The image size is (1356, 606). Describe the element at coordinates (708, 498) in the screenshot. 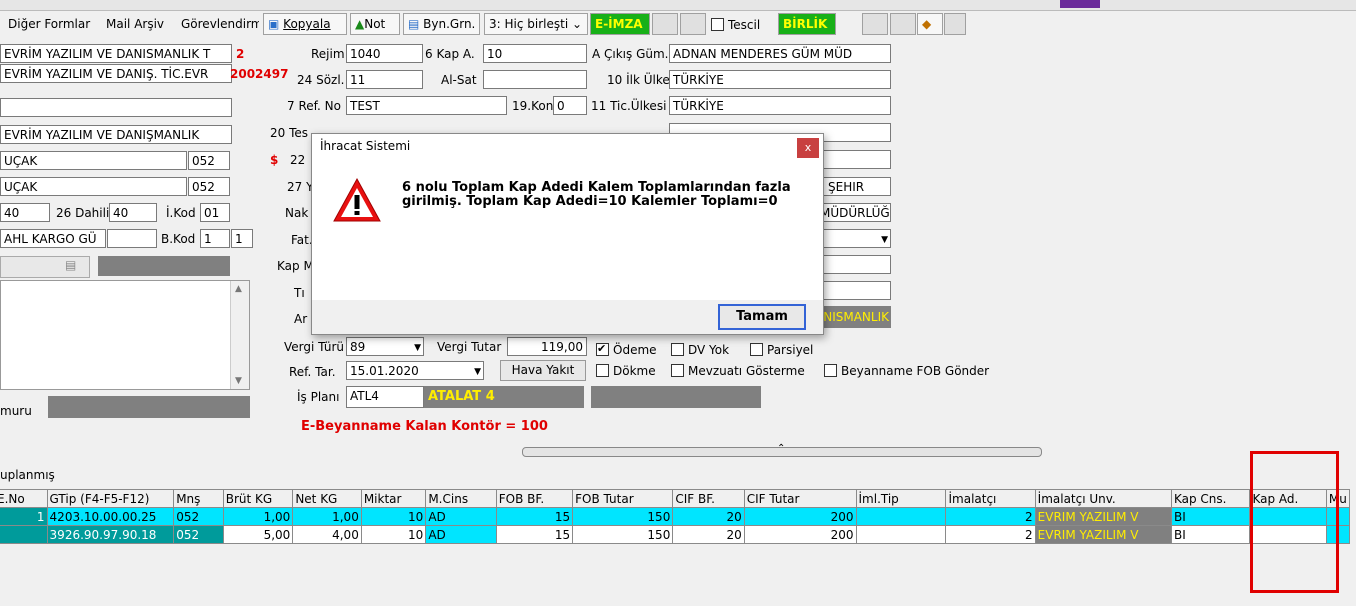

I see `col-cifbf: CIF BF.` at that location.